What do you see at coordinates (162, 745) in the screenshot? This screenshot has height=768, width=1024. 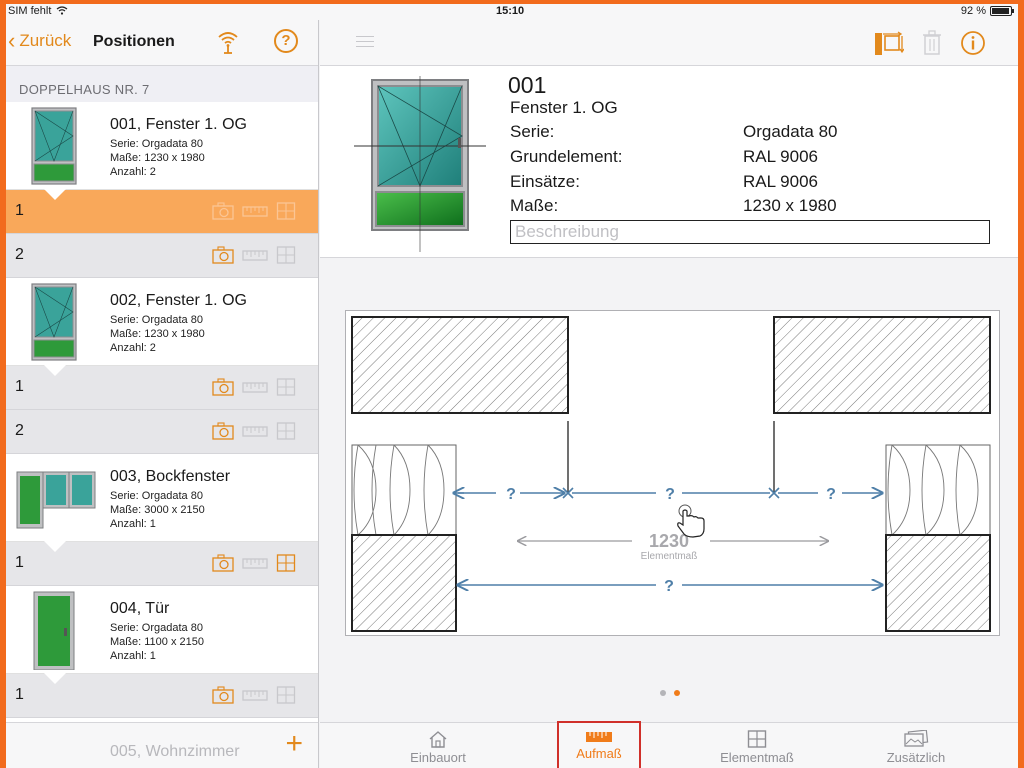 I see `positions-toolbar: 005, Wohnzimmer +` at bounding box center [162, 745].